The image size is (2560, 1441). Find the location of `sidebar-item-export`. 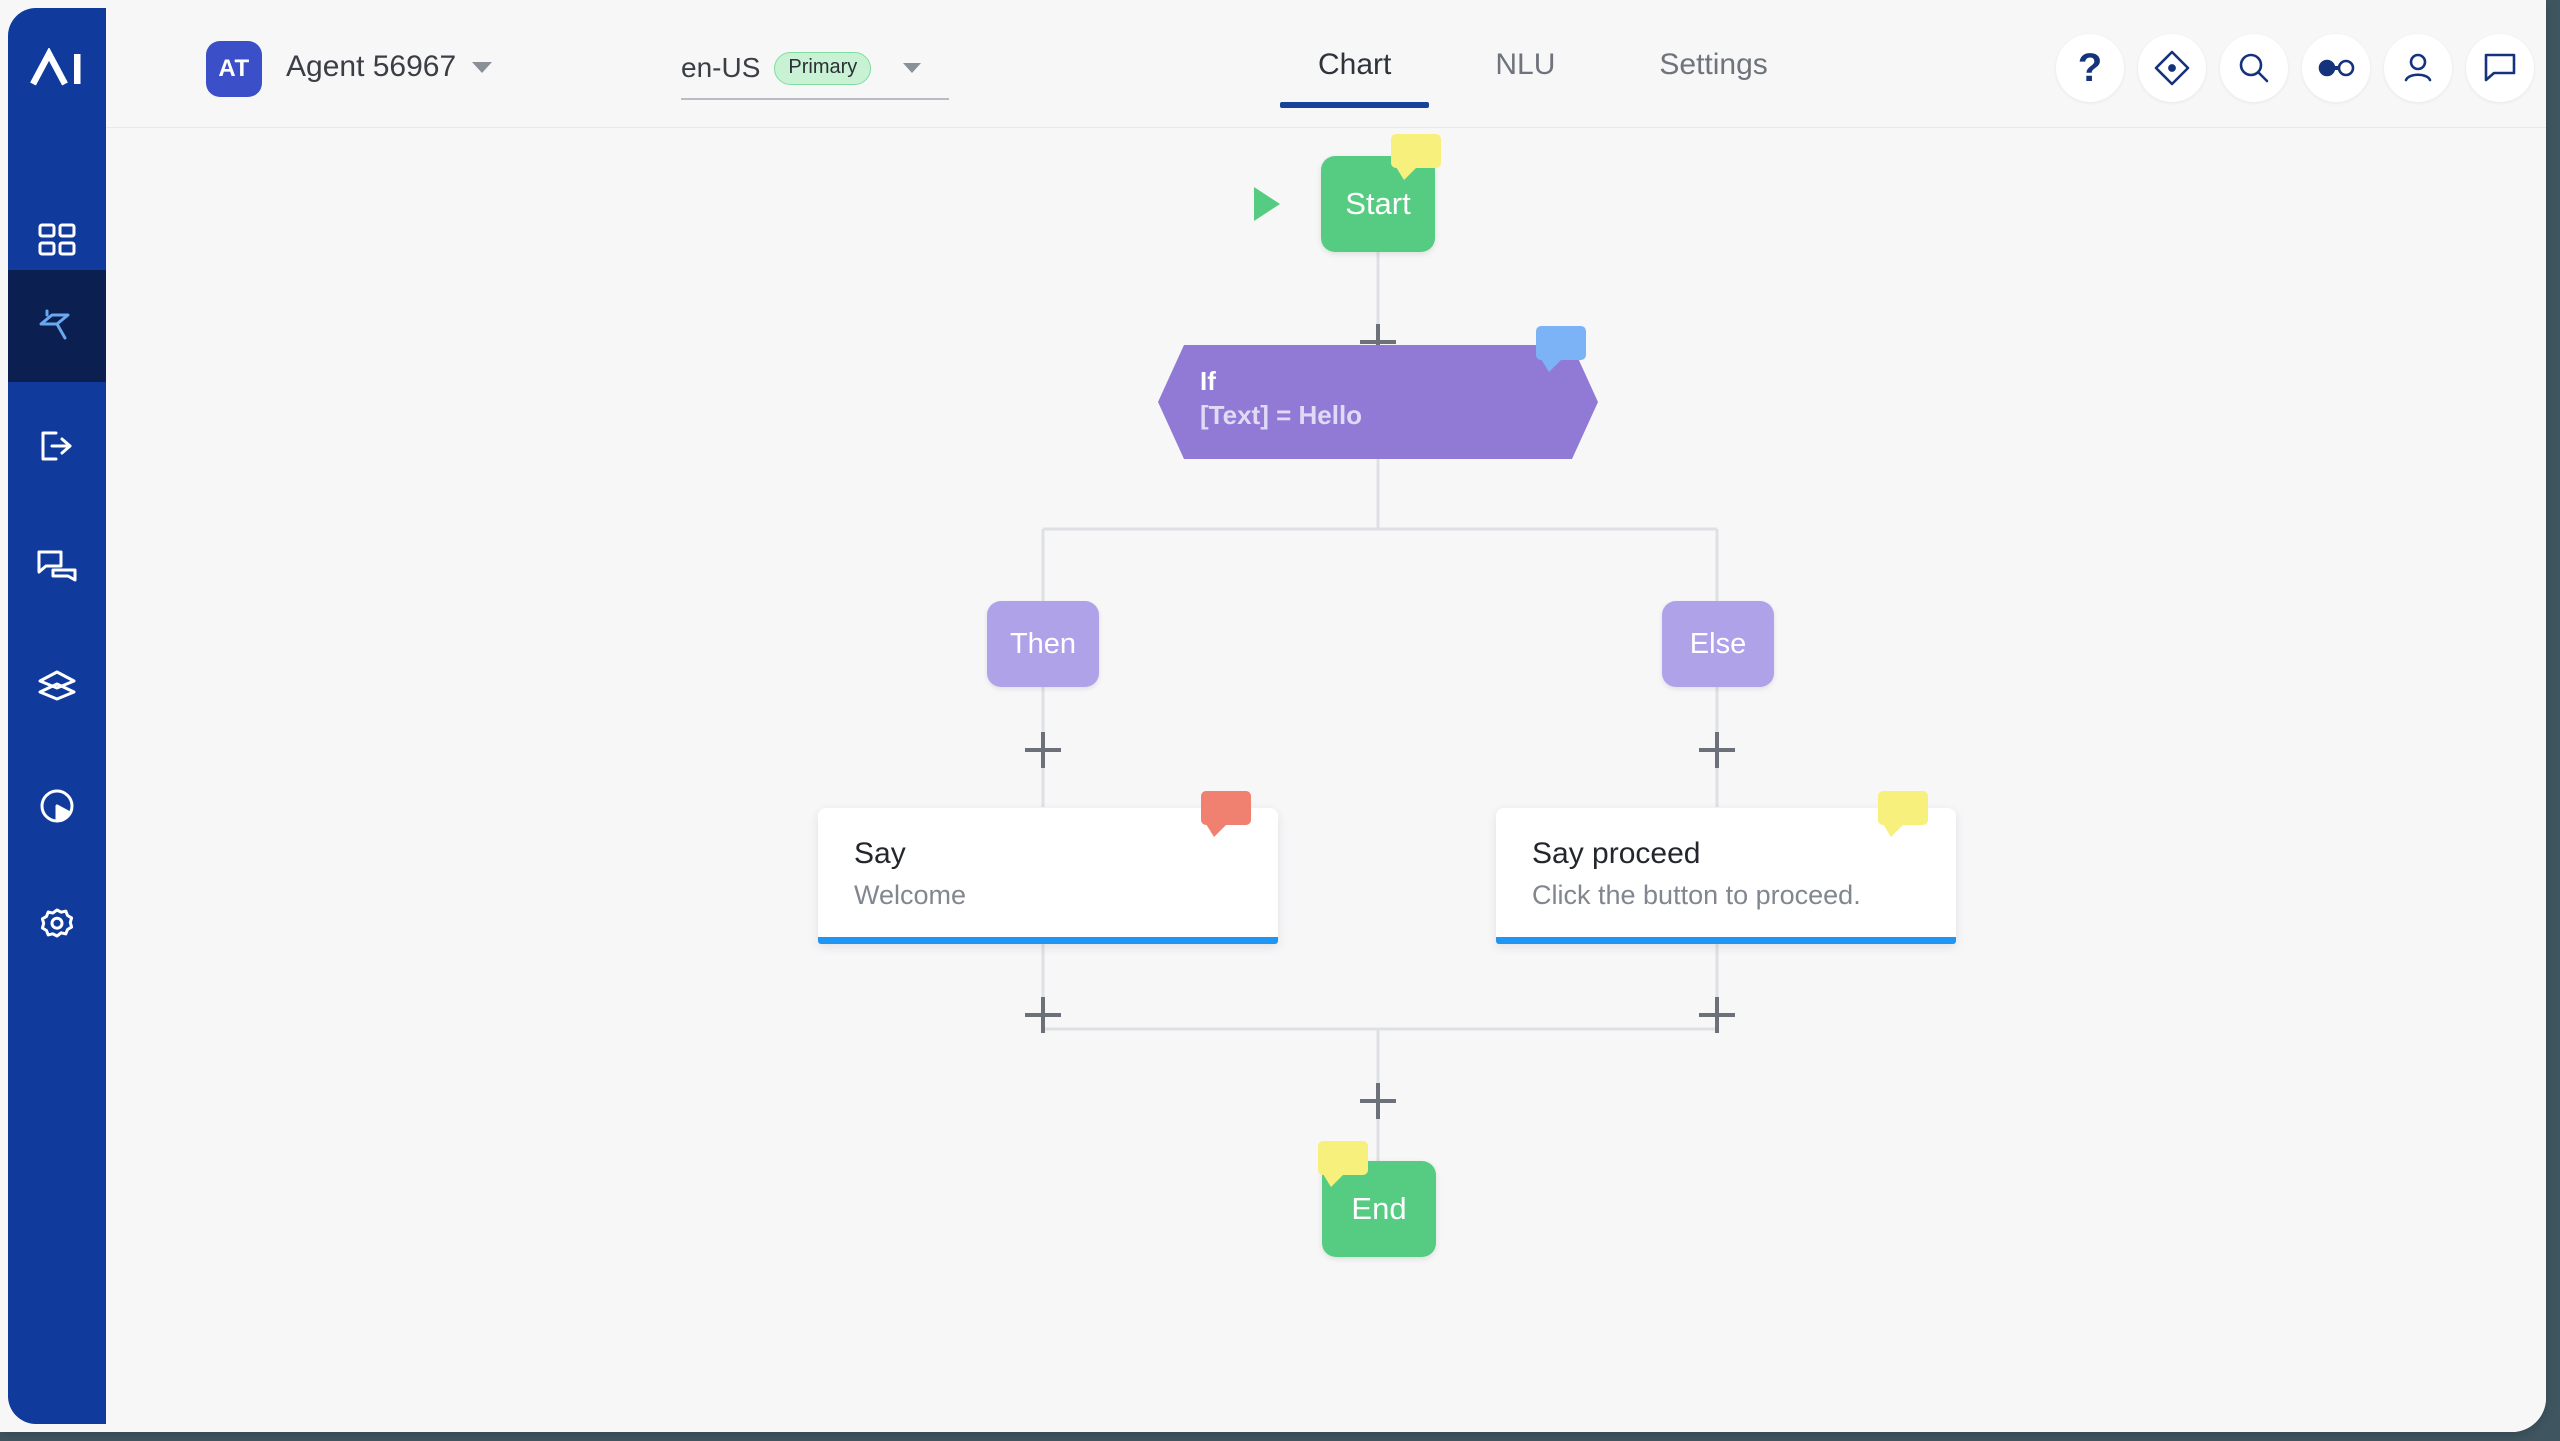

sidebar-item-export is located at coordinates (57, 446).